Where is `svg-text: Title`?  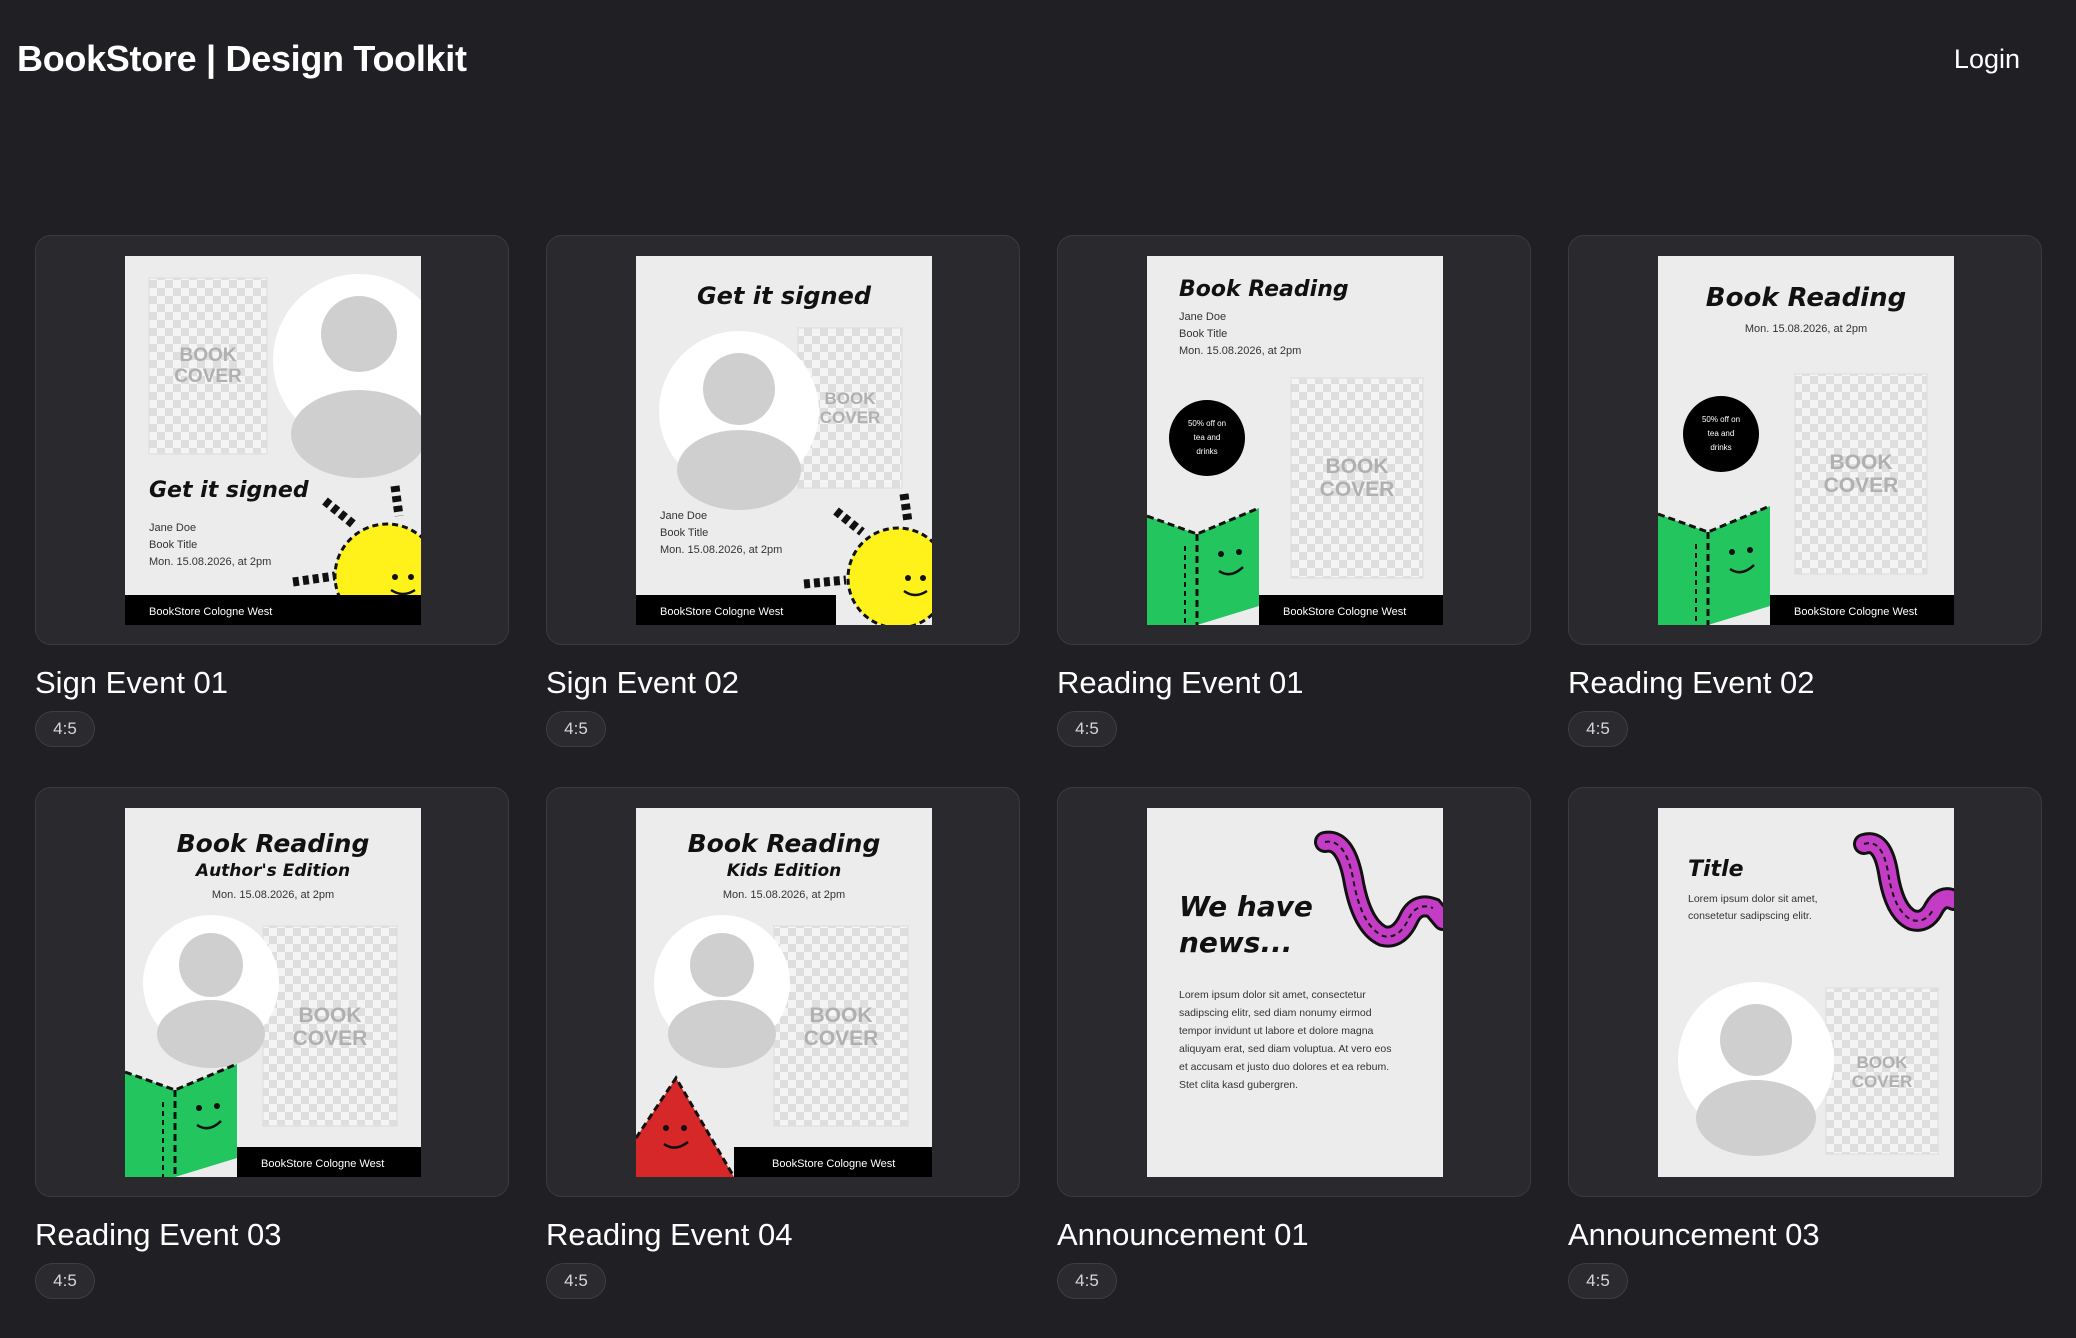
svg-text: Title is located at coordinates (1716, 869).